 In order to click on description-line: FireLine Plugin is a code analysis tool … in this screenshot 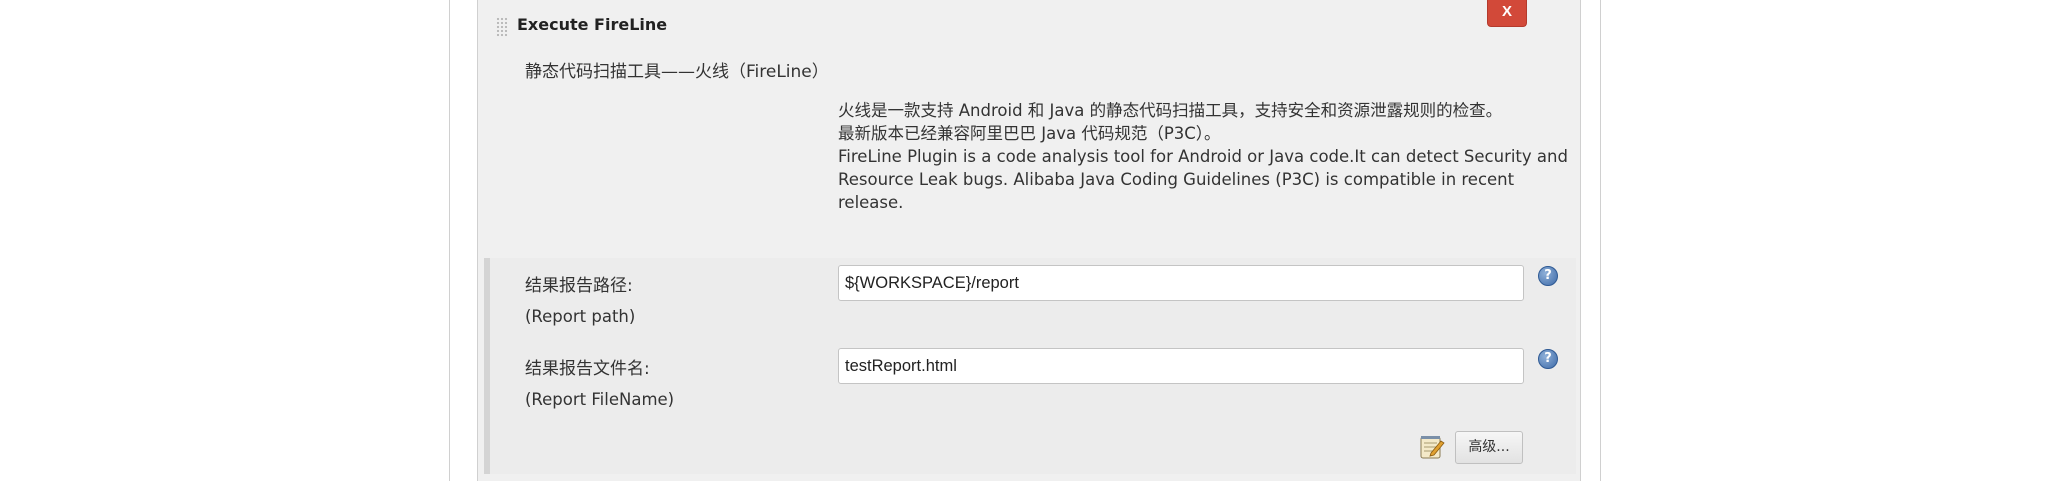, I will do `click(1203, 156)`.